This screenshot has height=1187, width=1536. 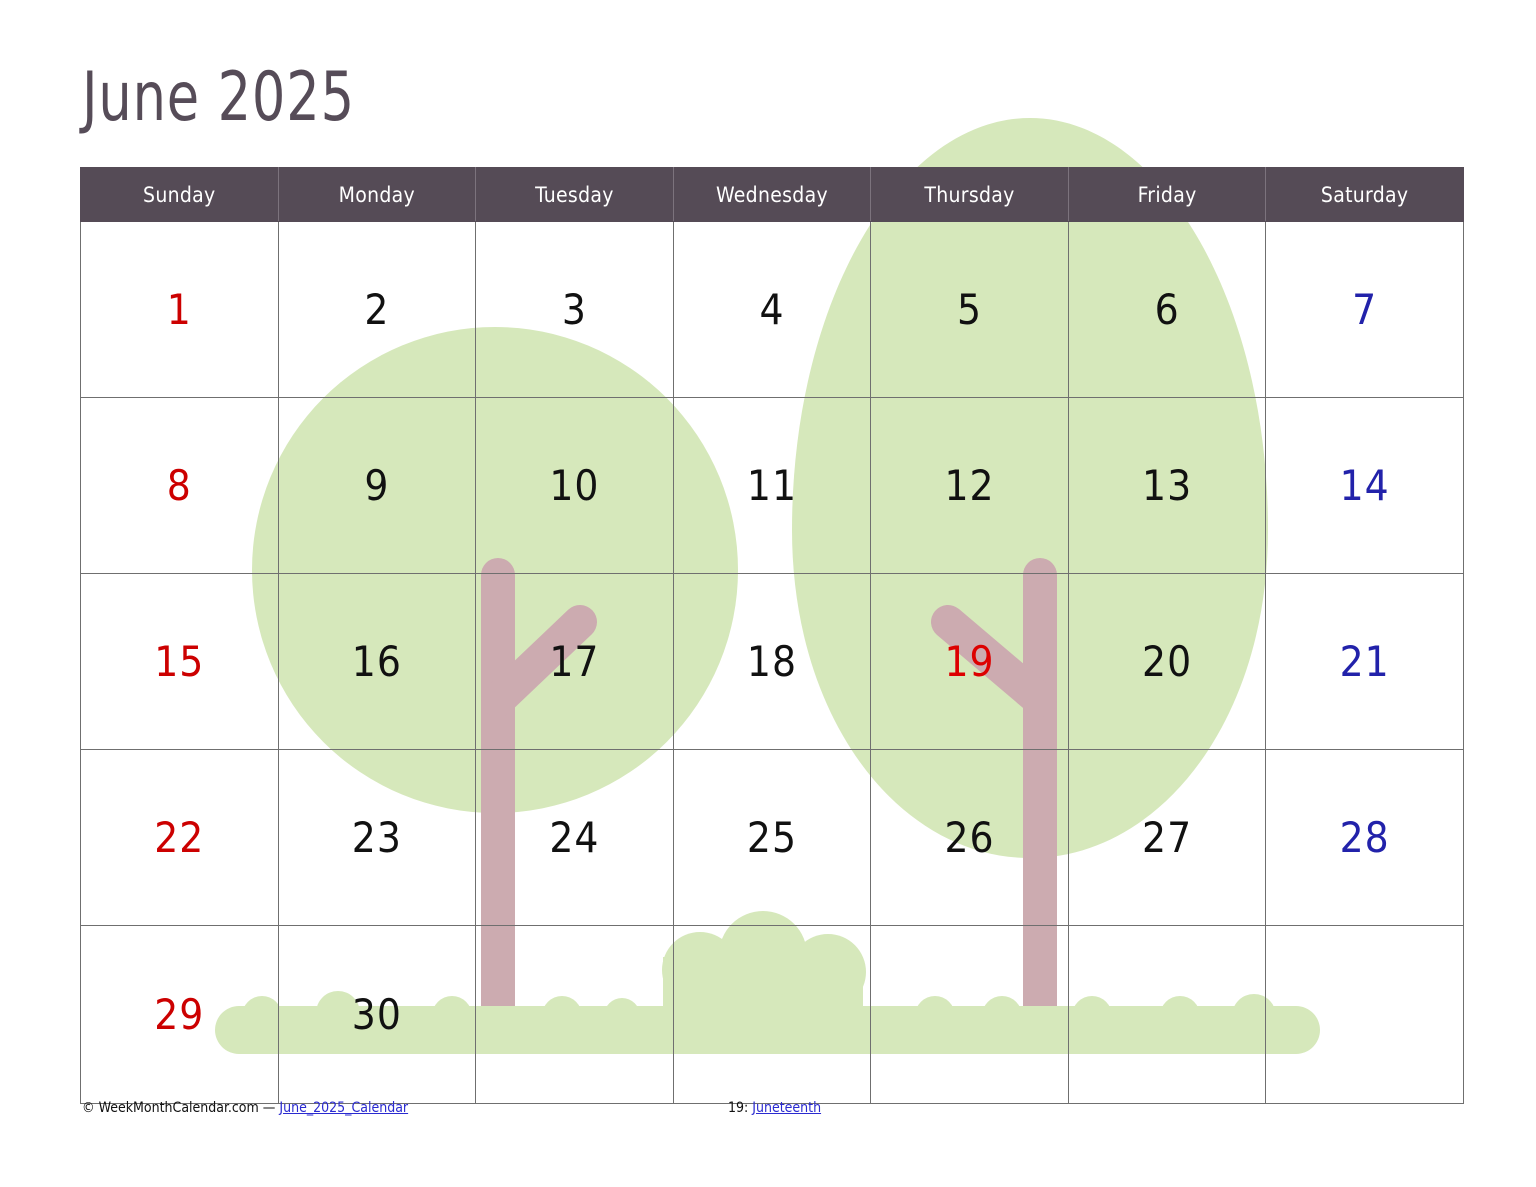 I want to click on day-cell: 29, so click(x=179, y=1014).